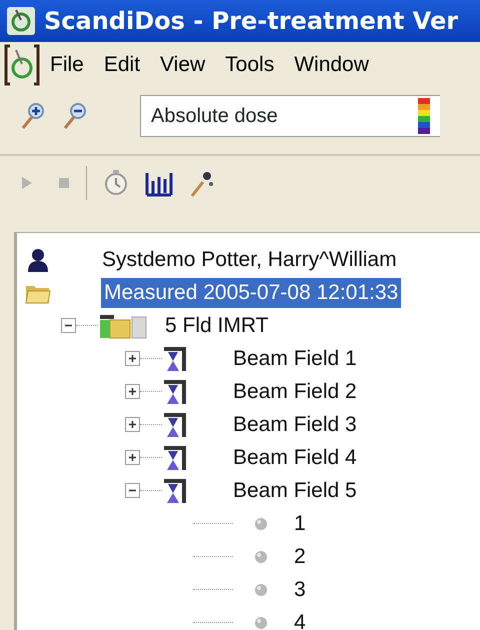  Describe the element at coordinates (22, 65) in the screenshot. I see `app-menu-icon` at that location.